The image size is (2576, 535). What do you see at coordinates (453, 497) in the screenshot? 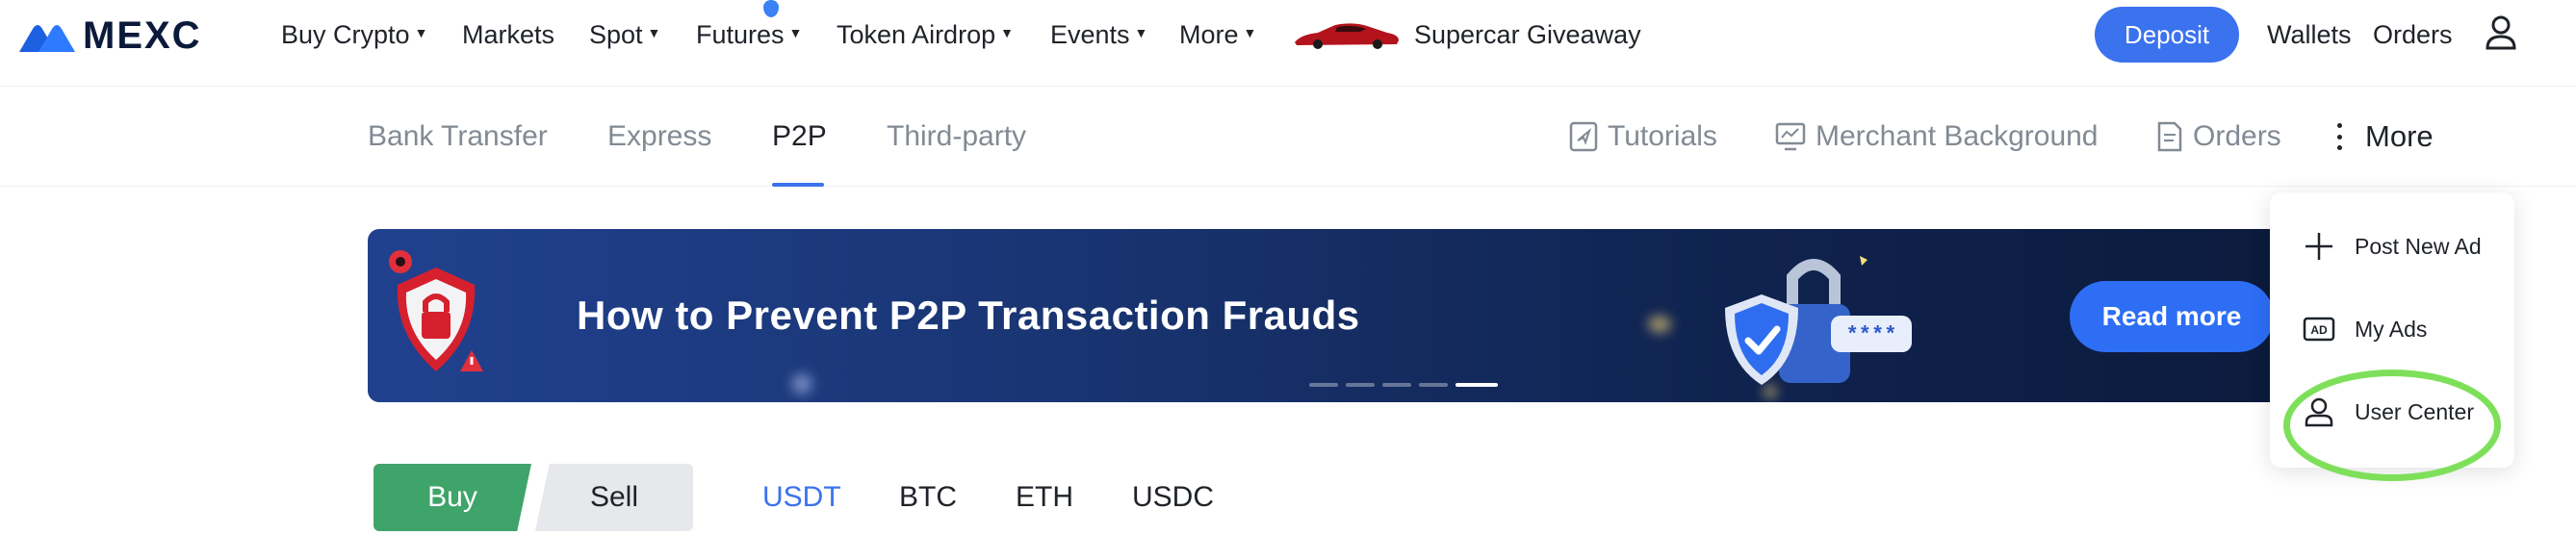
I see `buy-tab: Buy` at bounding box center [453, 497].